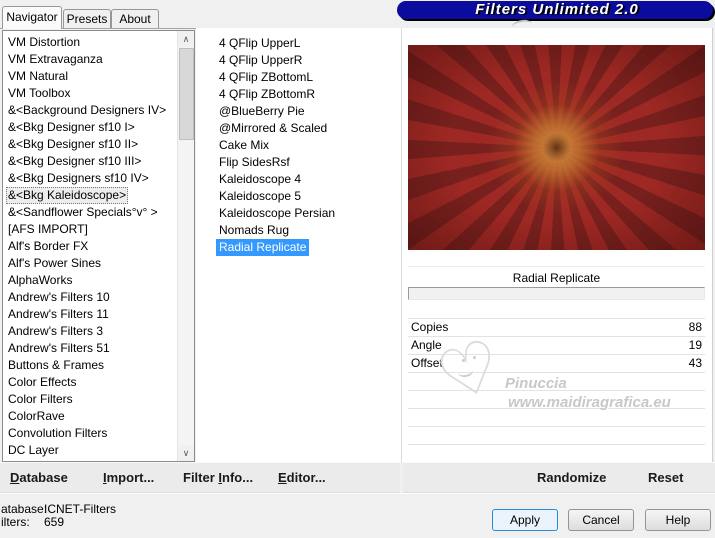  Describe the element at coordinates (59, 348) in the screenshot. I see `category-list-item-label: Andrew's Filters 51` at that location.